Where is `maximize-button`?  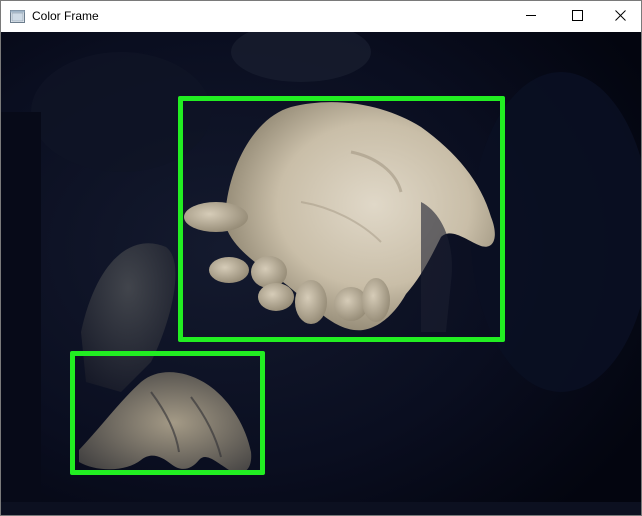 maximize-button is located at coordinates (577, 16).